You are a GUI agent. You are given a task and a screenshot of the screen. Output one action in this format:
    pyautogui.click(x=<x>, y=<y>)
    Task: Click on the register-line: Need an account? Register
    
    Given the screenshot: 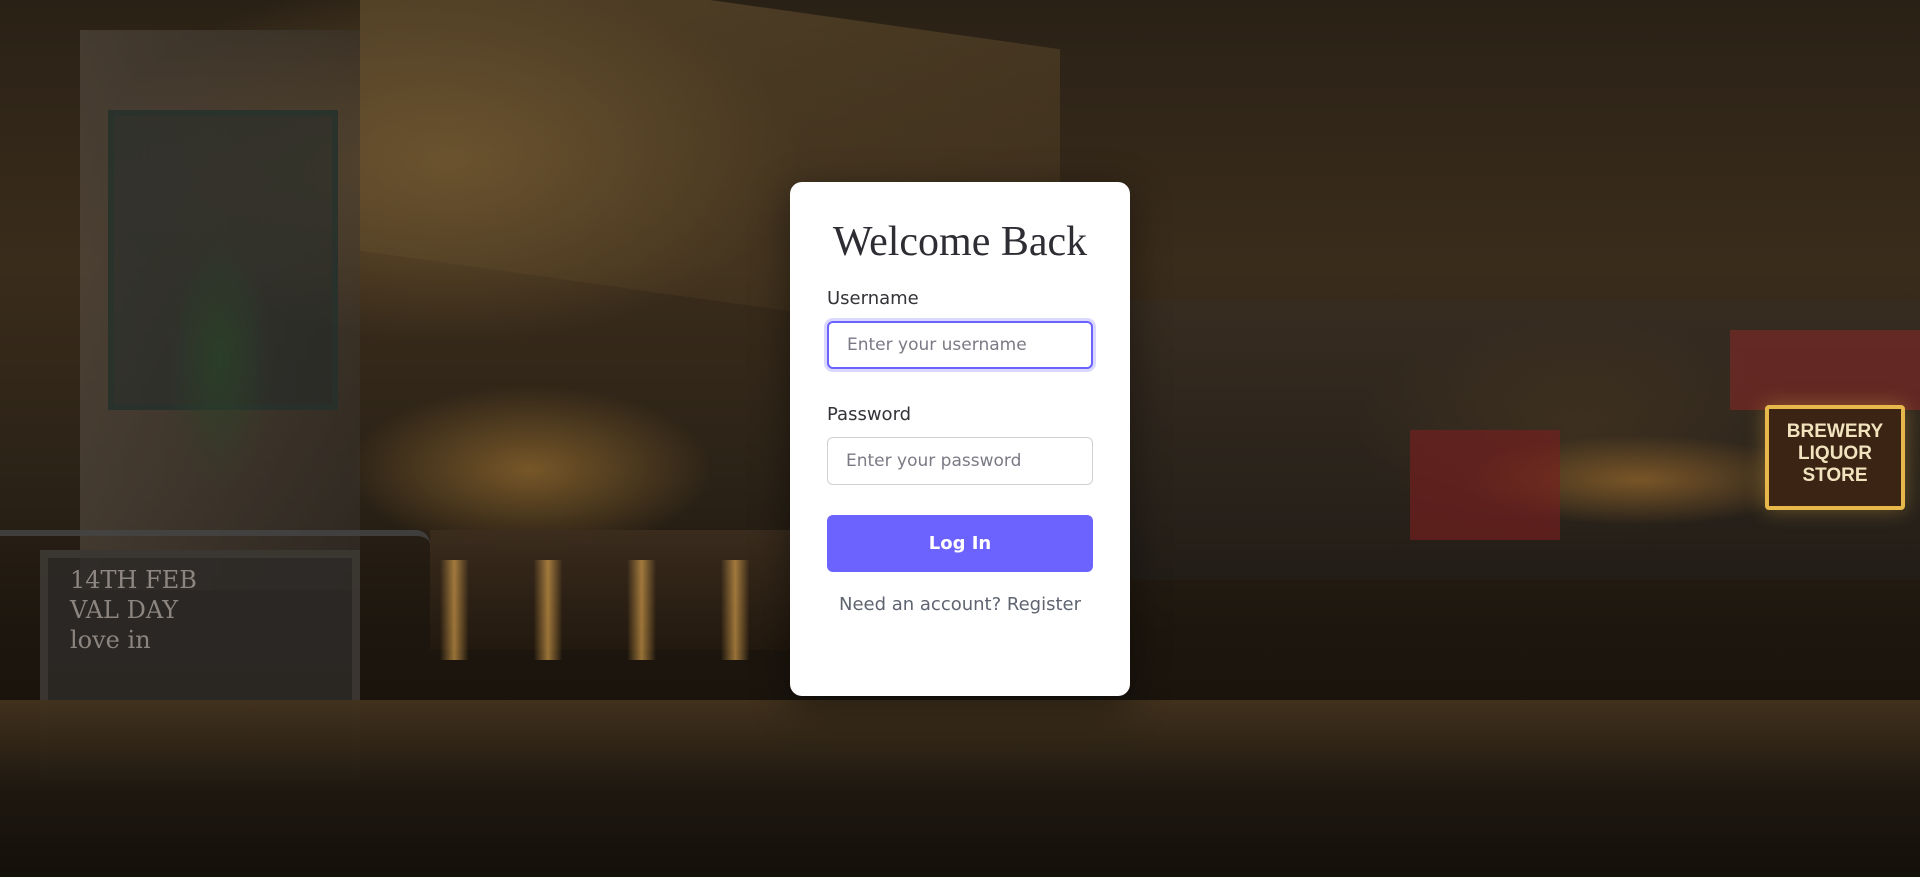 What is the action you would take?
    pyautogui.click(x=960, y=604)
    